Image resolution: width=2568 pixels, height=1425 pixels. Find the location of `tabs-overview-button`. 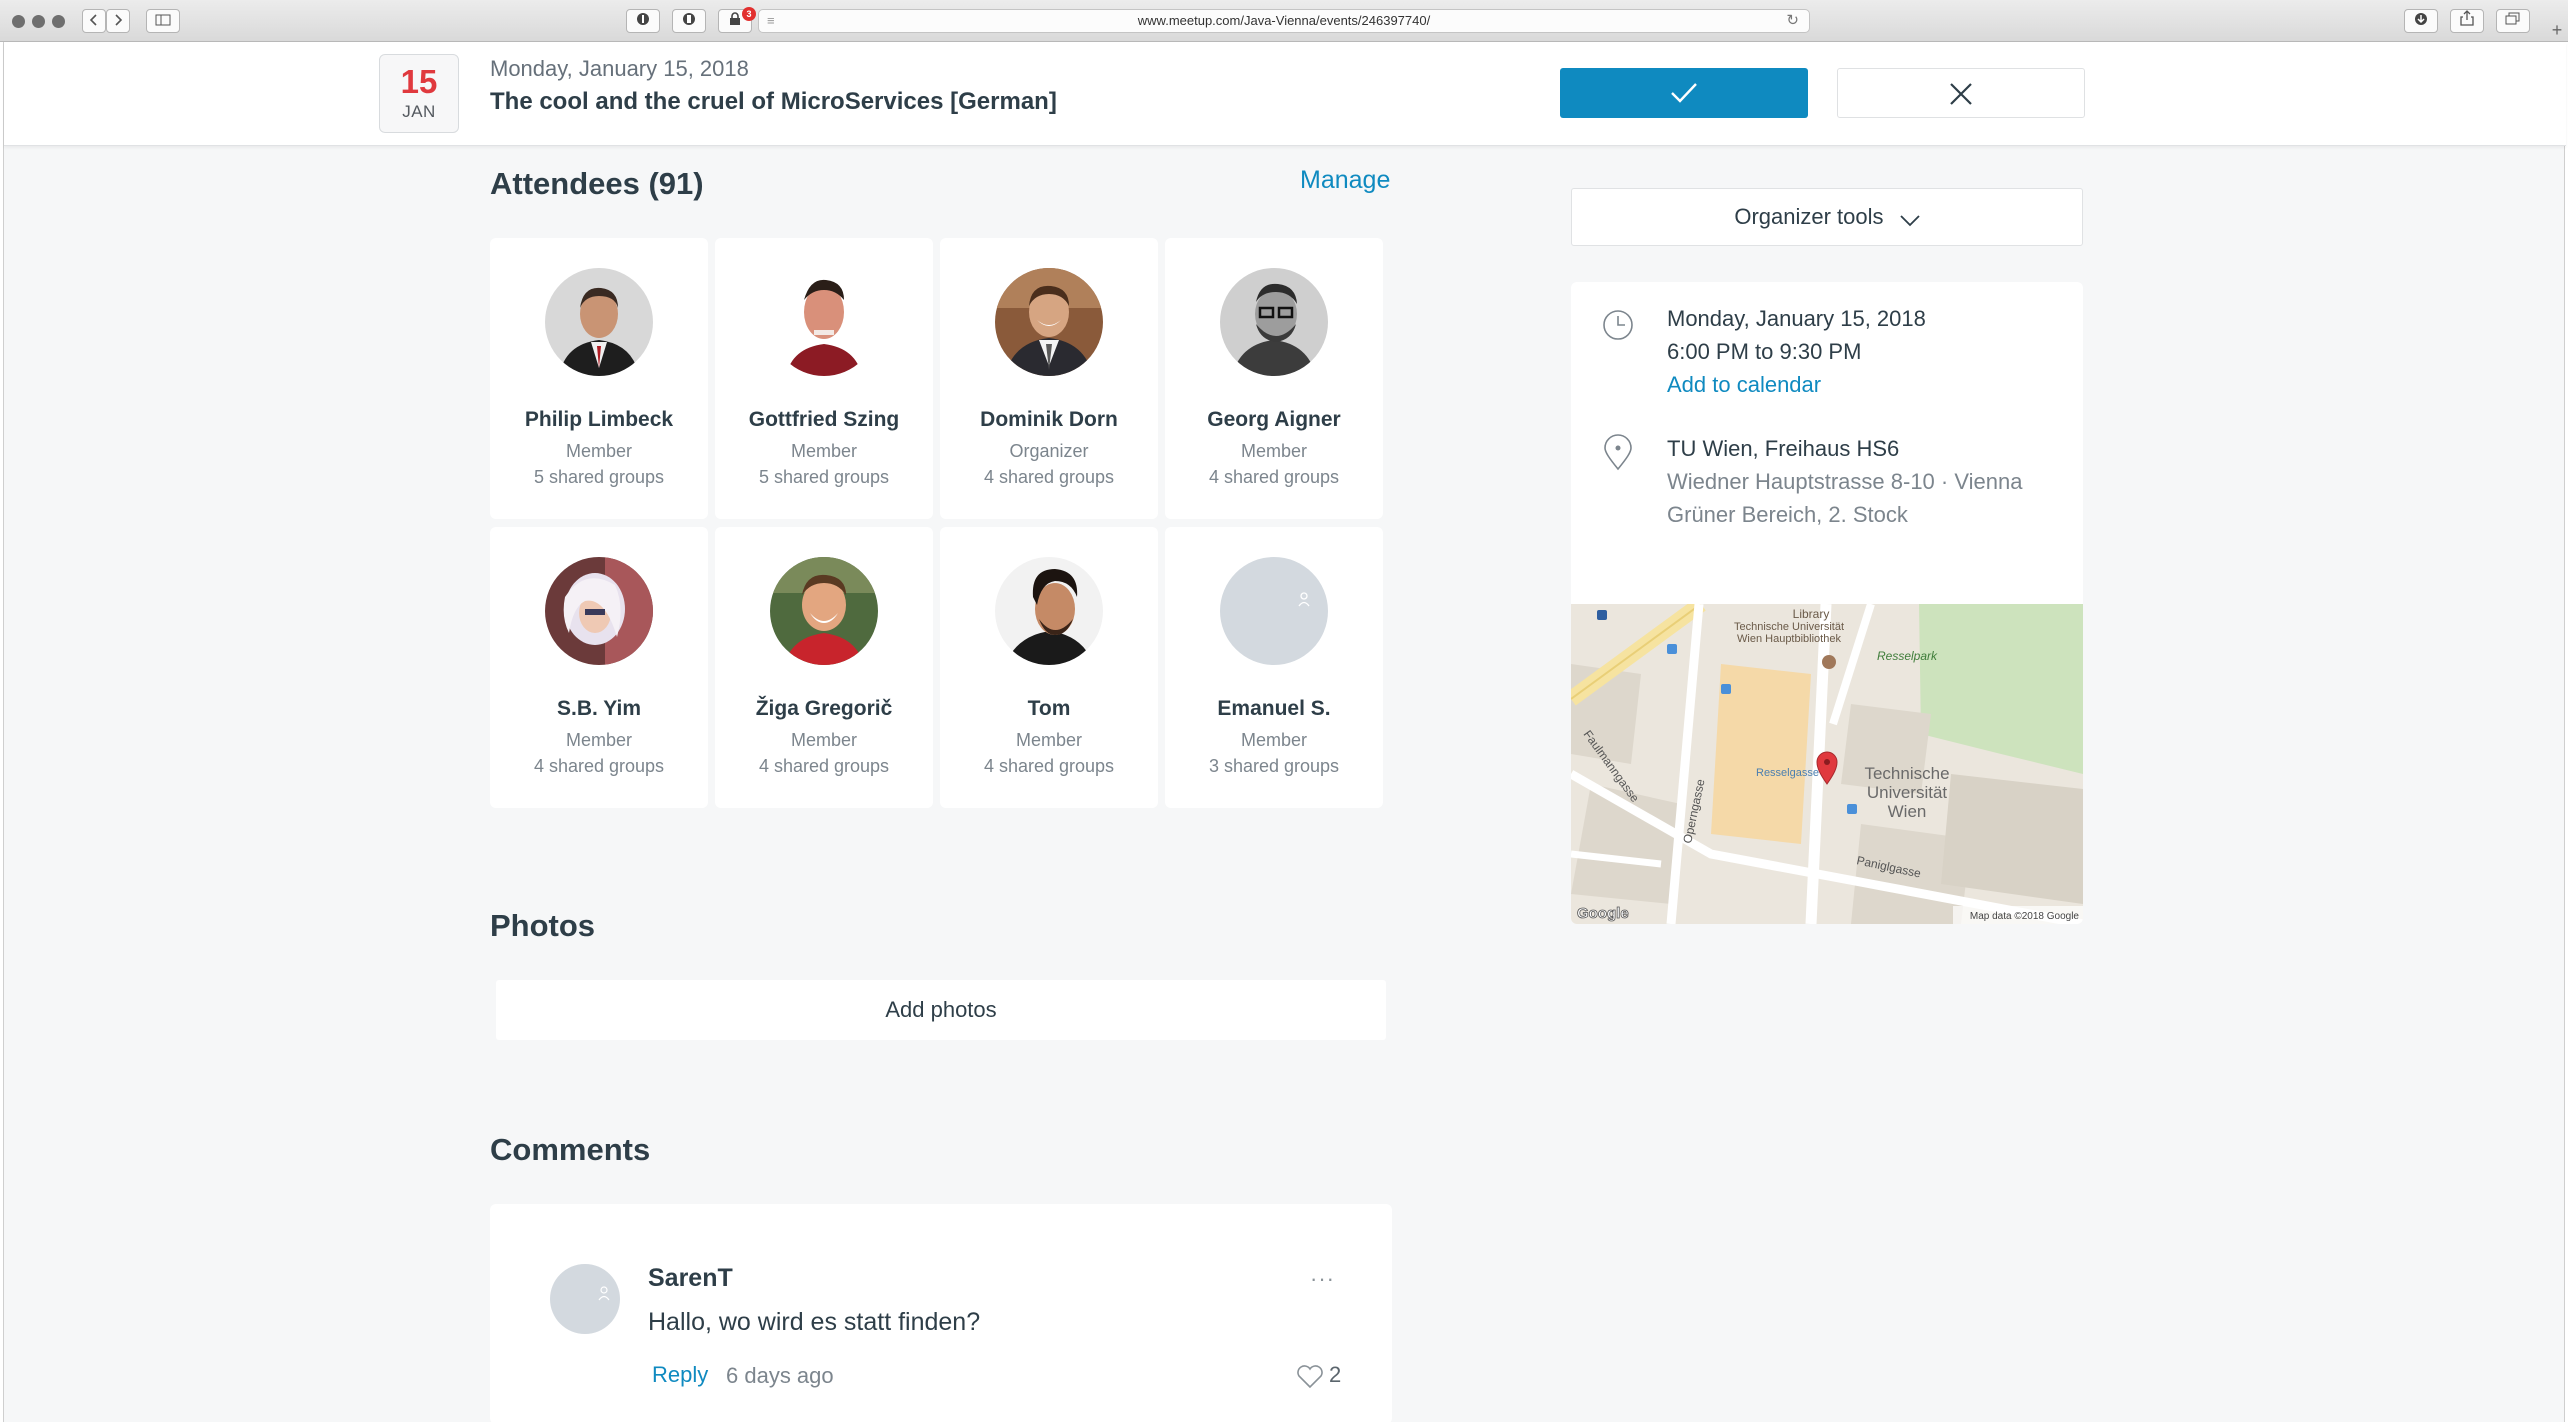

tabs-overview-button is located at coordinates (2513, 21).